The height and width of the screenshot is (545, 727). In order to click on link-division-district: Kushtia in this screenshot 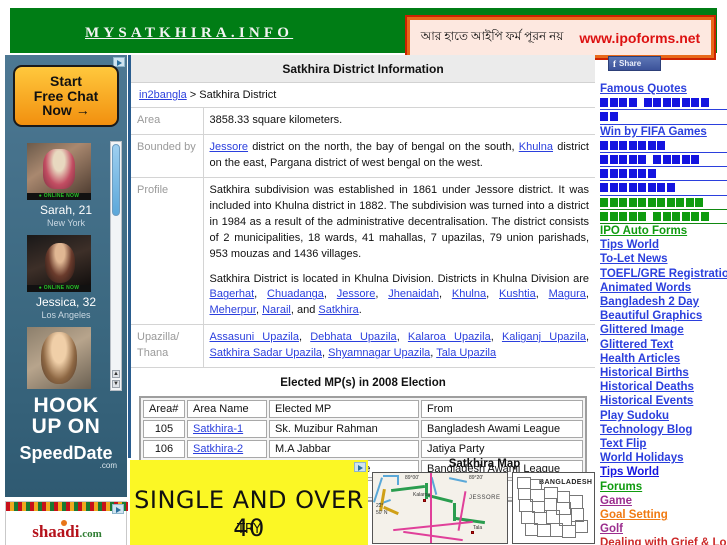, I will do `click(517, 294)`.